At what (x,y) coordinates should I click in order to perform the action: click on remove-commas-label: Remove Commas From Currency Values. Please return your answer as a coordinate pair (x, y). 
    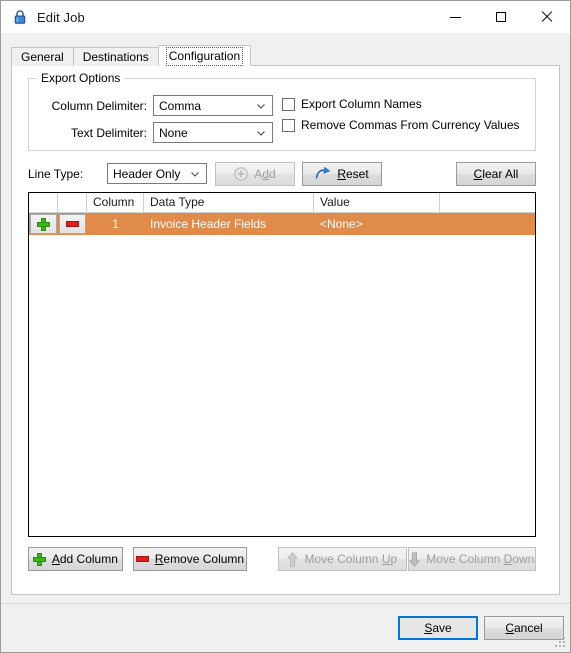
    Looking at the image, I should click on (410, 125).